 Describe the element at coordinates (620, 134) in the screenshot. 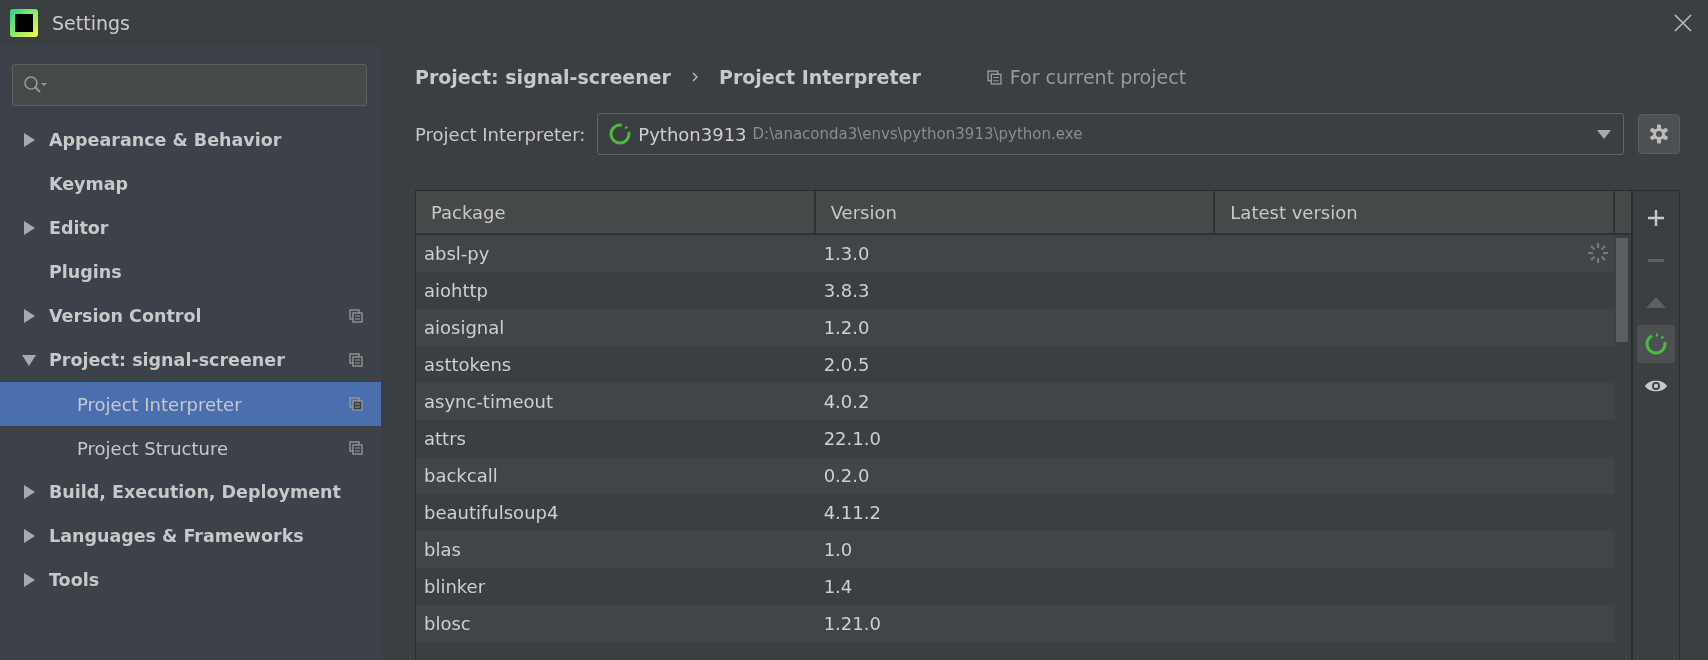

I see `loading-ring-icon` at that location.